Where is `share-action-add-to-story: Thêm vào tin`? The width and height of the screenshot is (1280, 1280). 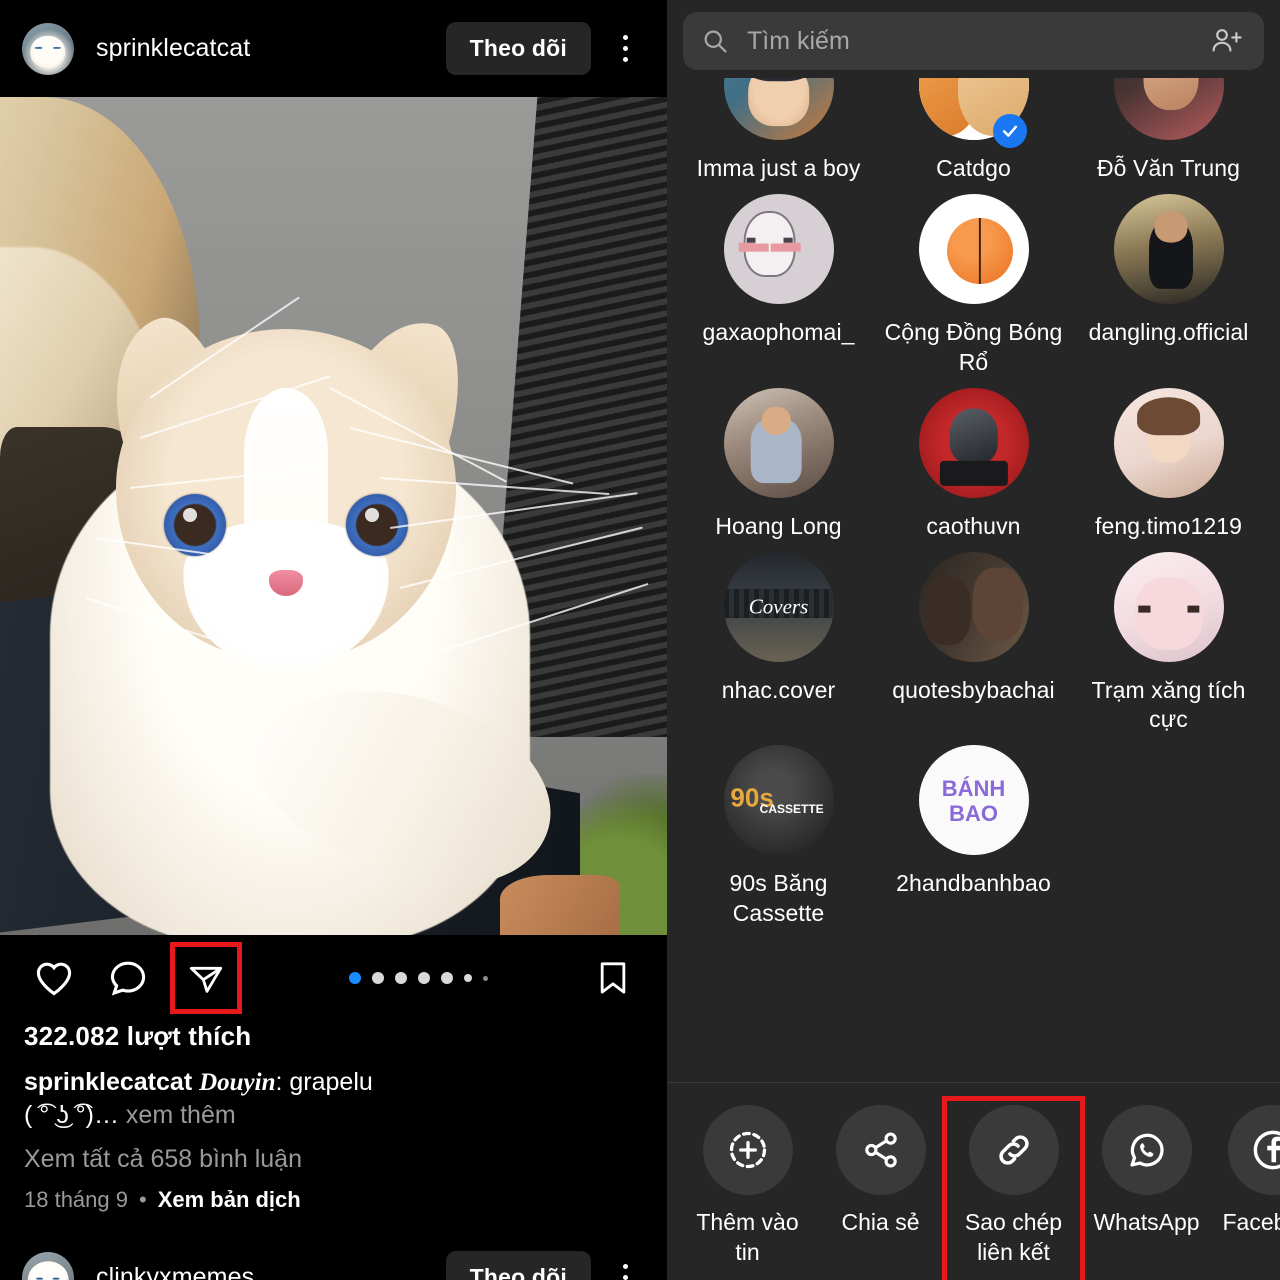
share-action-add-to-story: Thêm vào tin is located at coordinates (747, 1184).